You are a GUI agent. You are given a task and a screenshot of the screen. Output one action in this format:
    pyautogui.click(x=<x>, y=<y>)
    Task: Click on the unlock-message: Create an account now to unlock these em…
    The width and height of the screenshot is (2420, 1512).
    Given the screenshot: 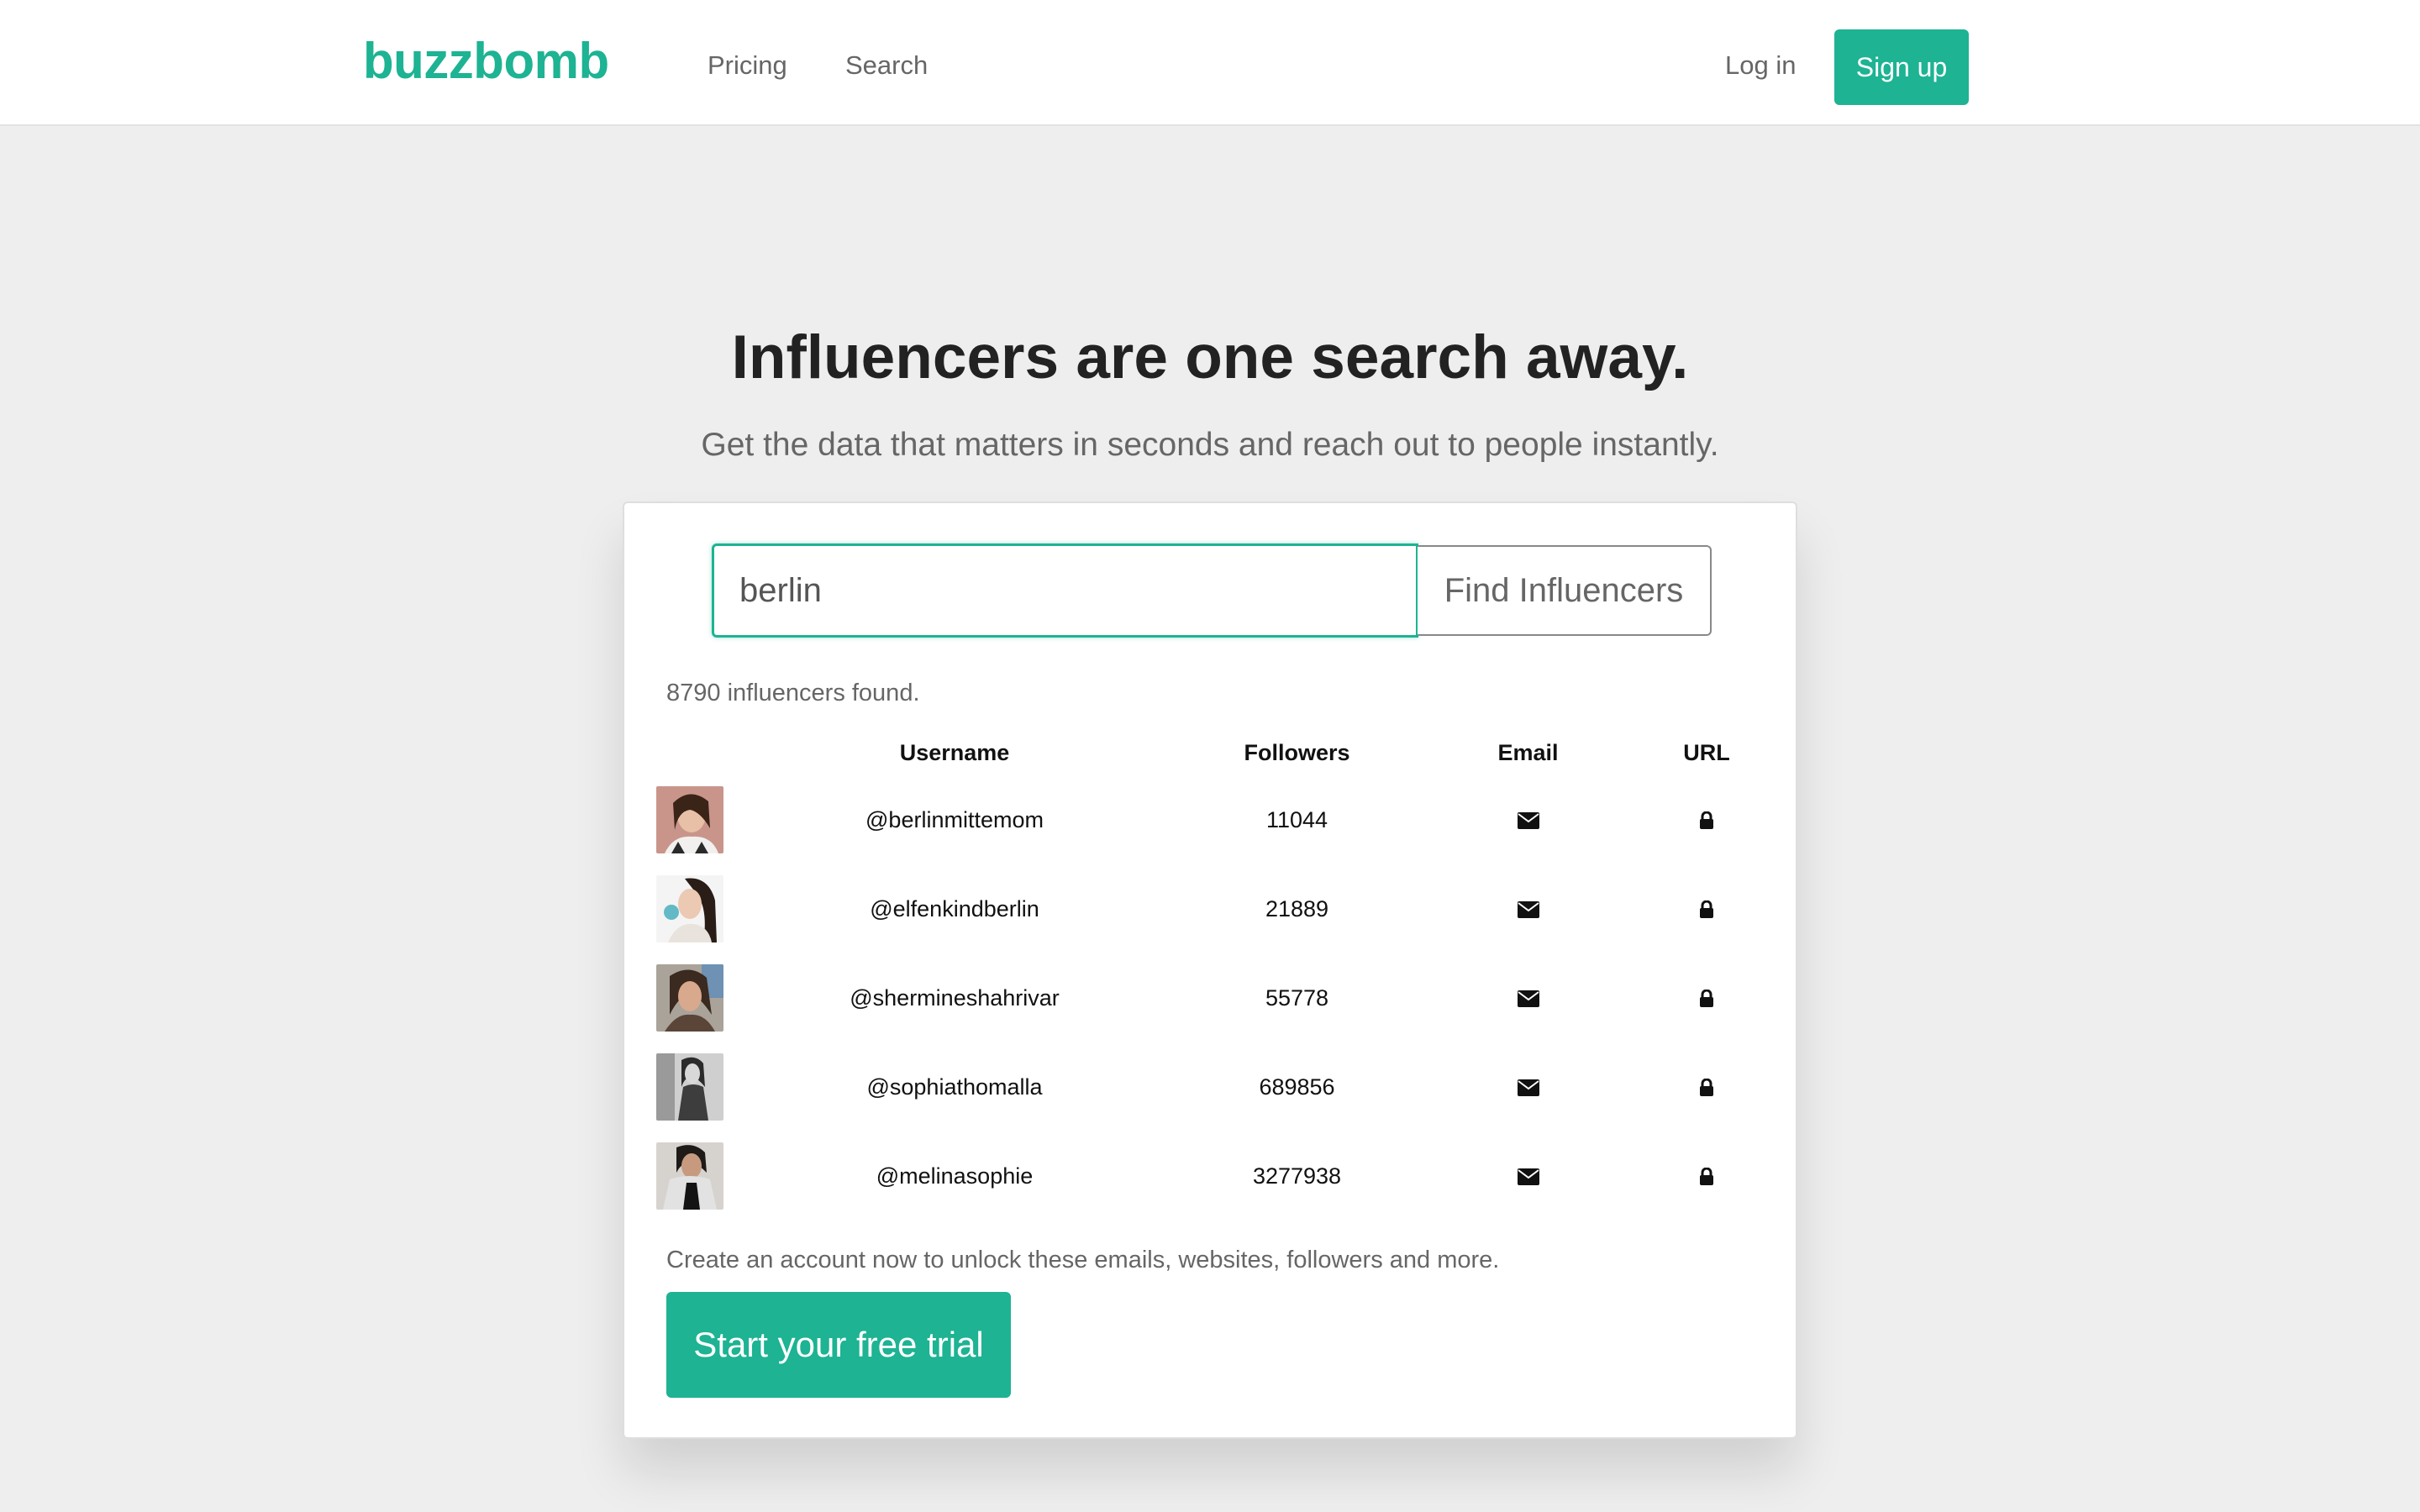 What is the action you would take?
    pyautogui.click(x=1083, y=1260)
    